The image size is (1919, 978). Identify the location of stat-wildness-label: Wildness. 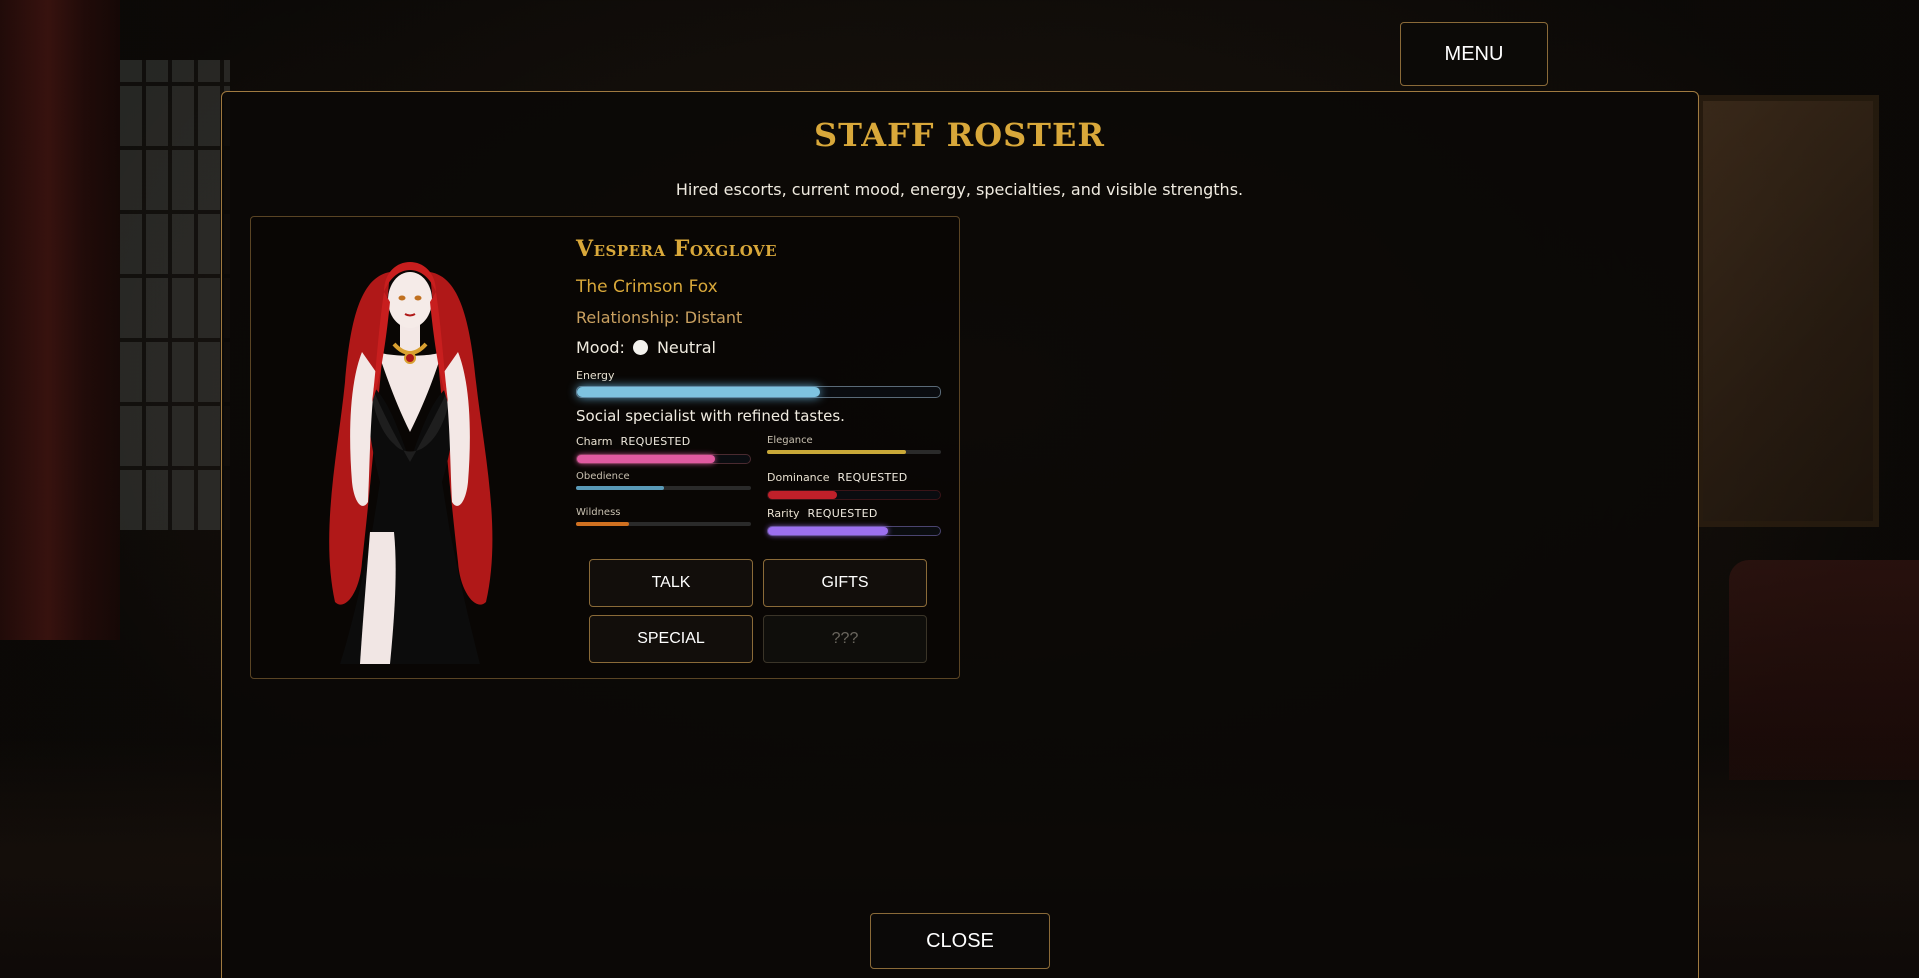
(598, 512).